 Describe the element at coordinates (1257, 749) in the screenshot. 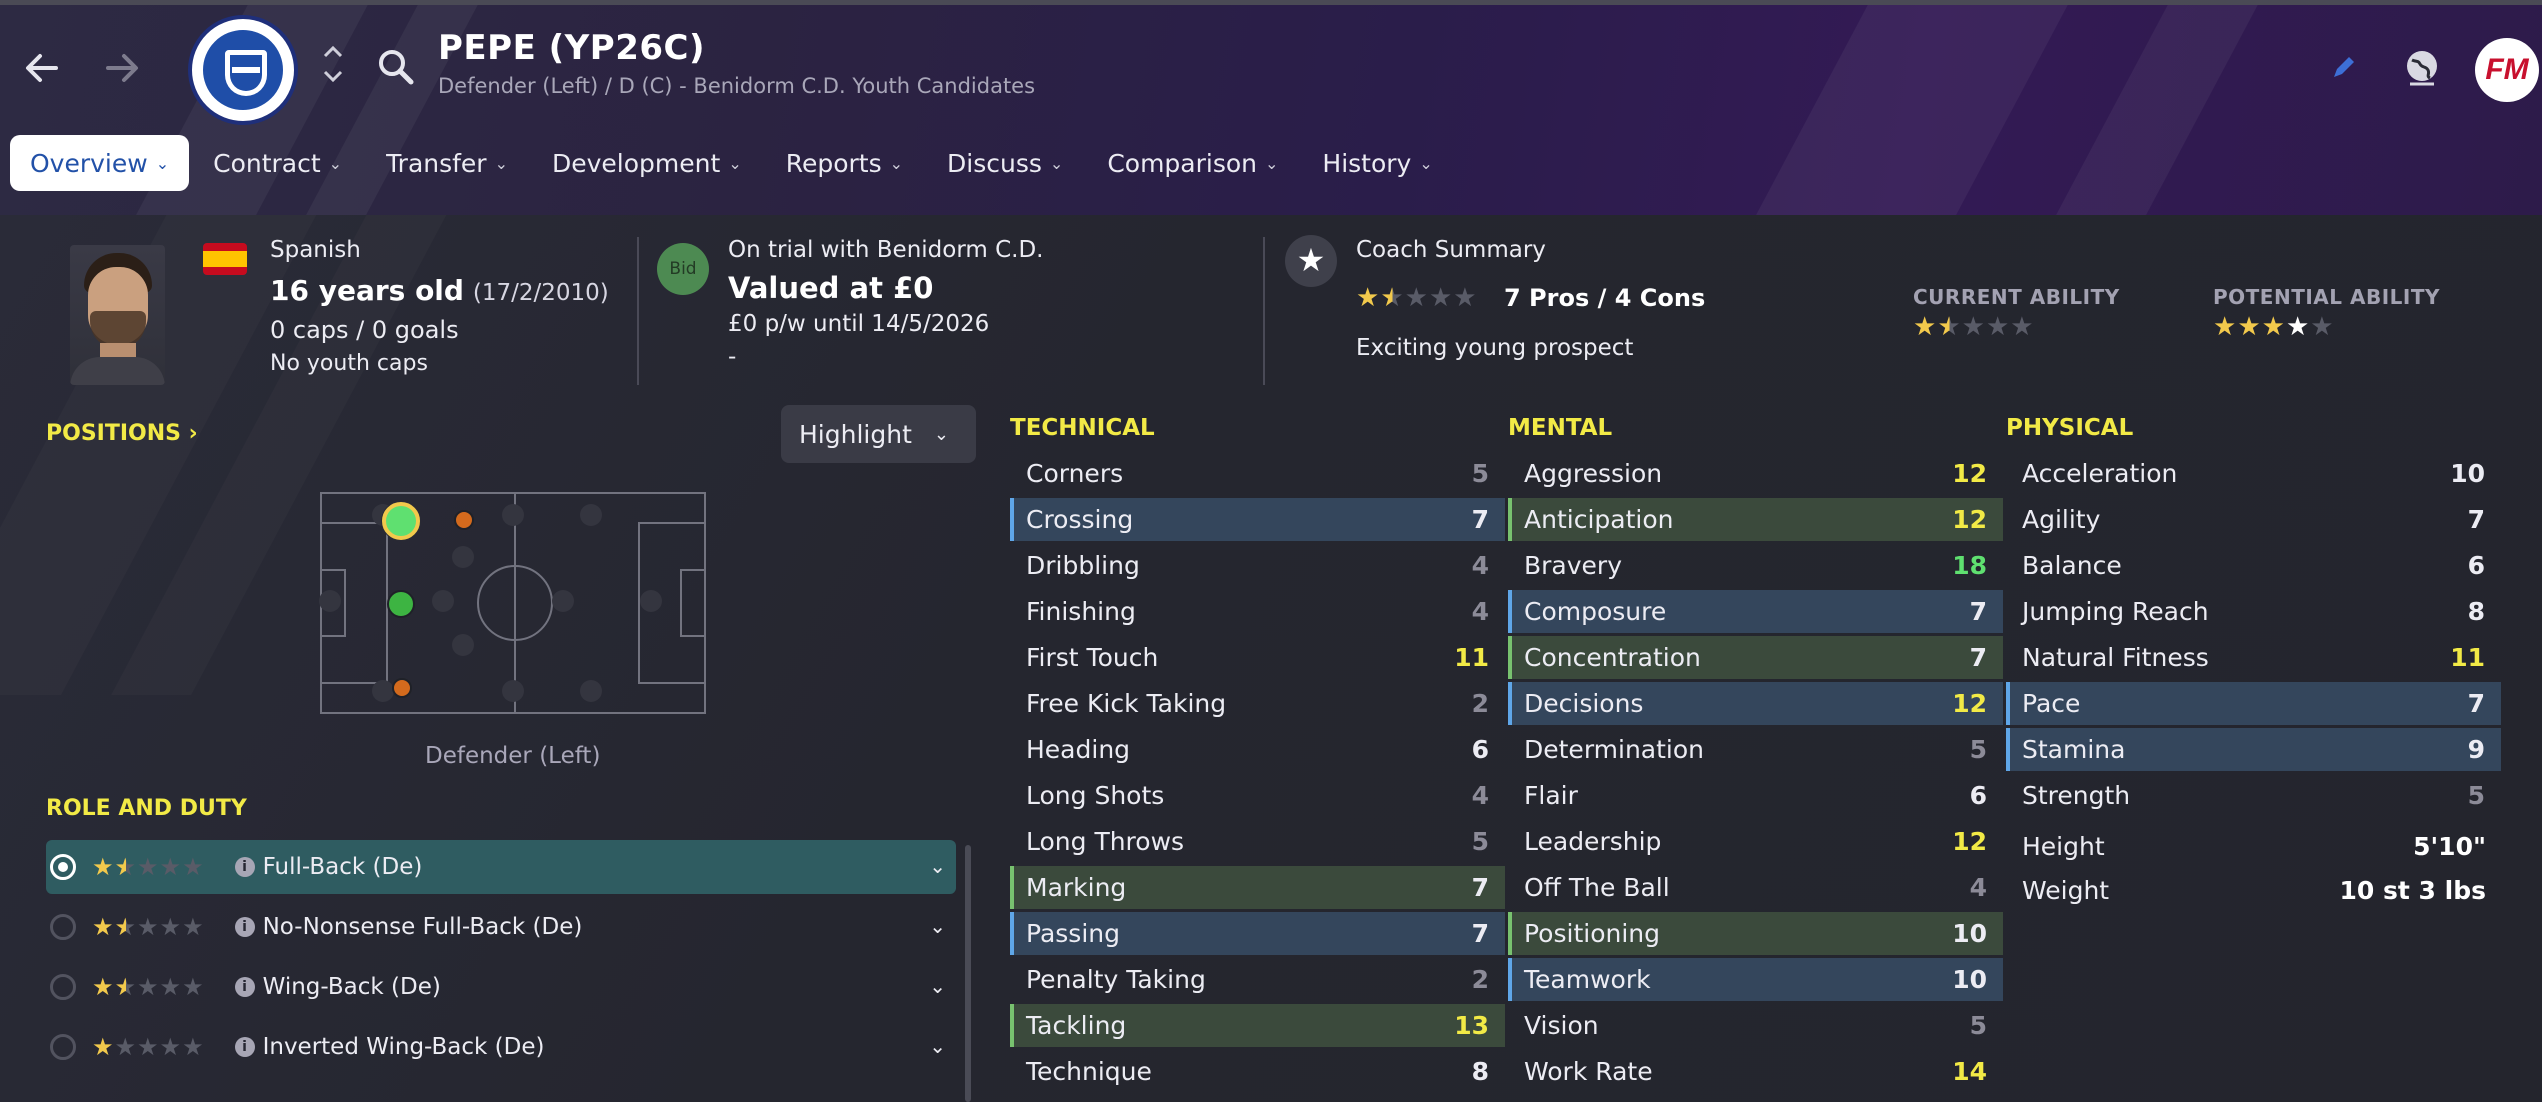

I see `attribute-row: Heading 6` at that location.